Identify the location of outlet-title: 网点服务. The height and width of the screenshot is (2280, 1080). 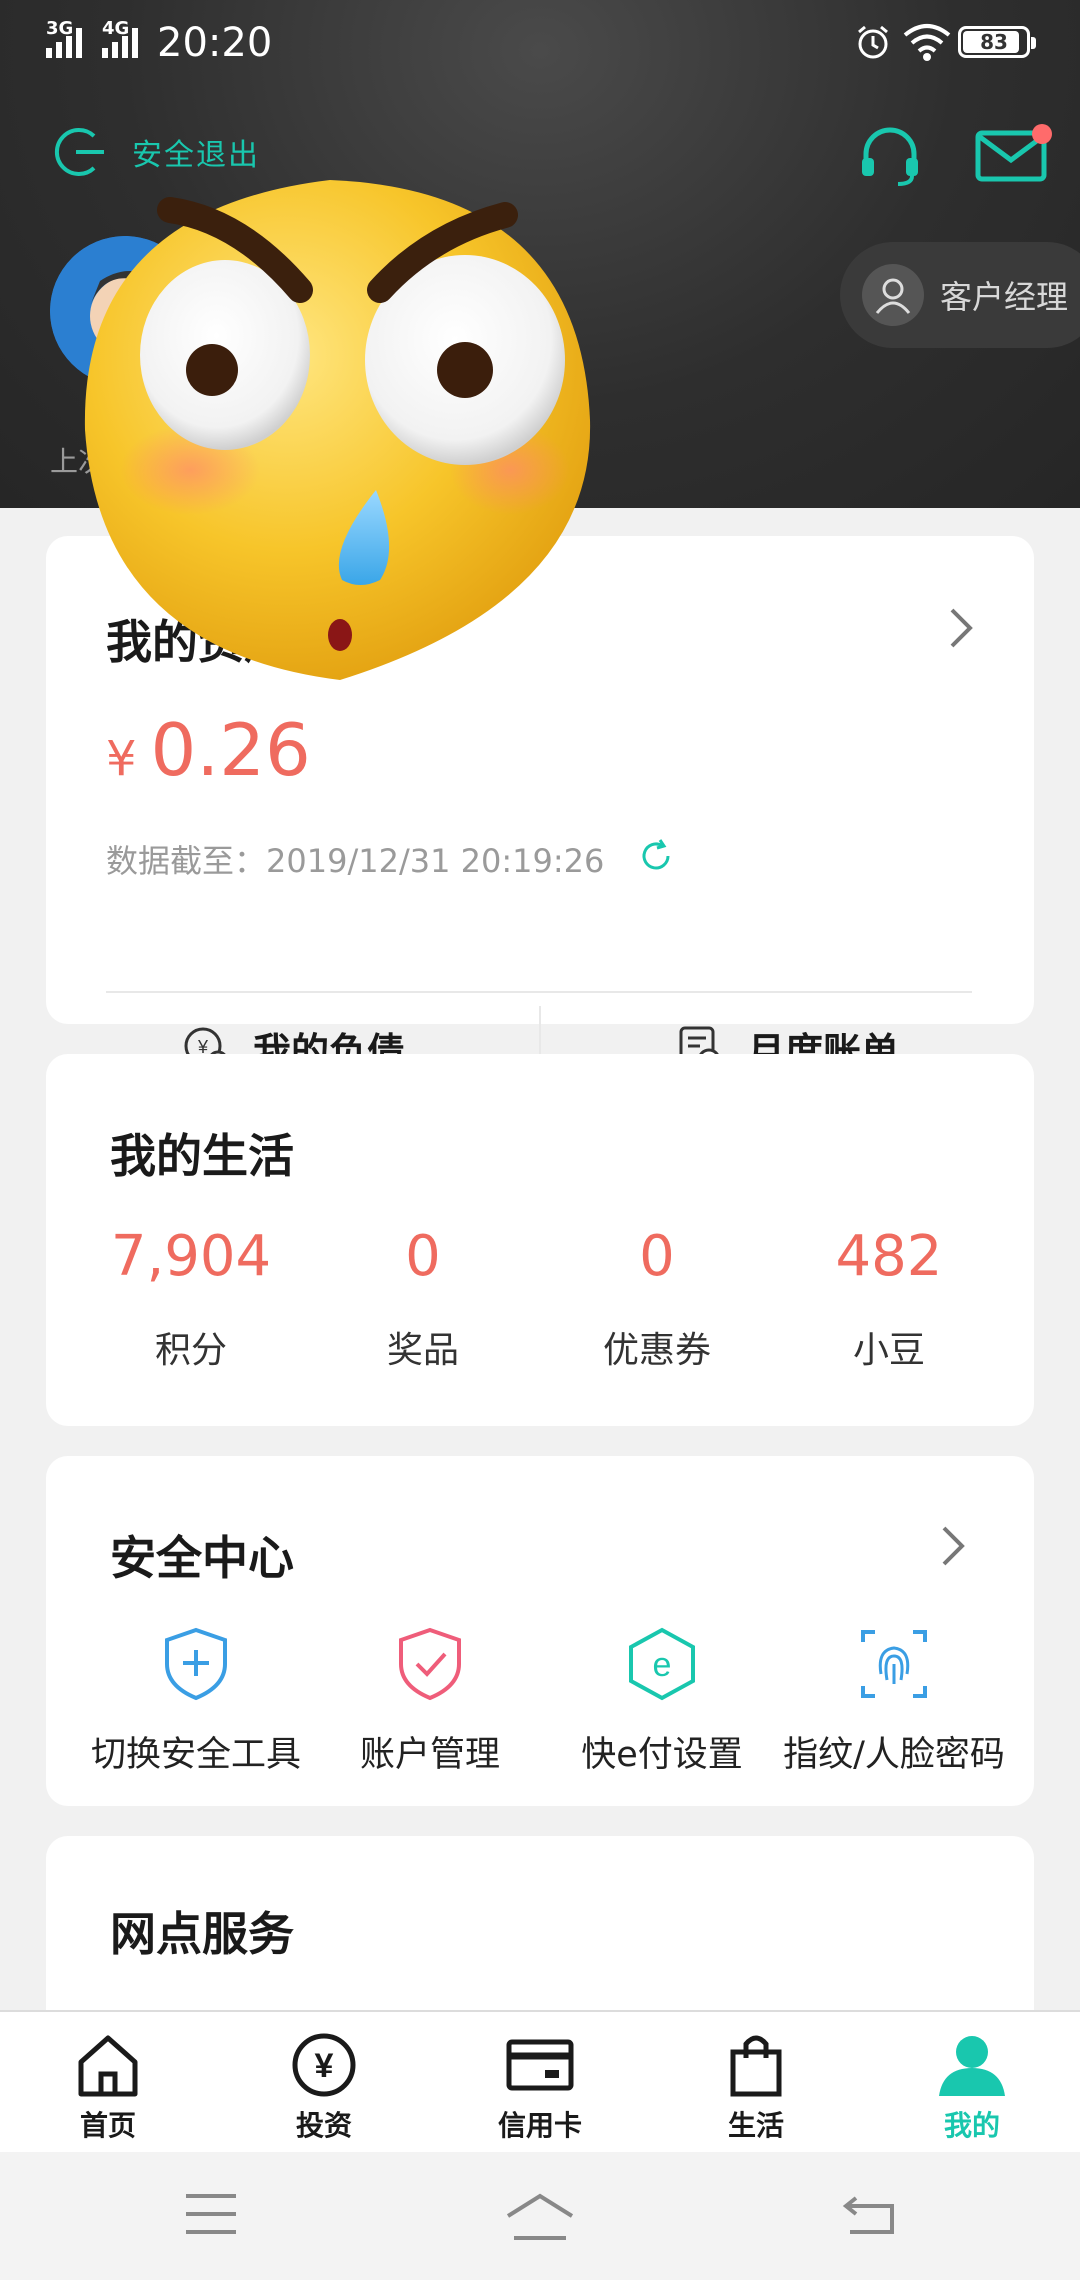
(202, 1934).